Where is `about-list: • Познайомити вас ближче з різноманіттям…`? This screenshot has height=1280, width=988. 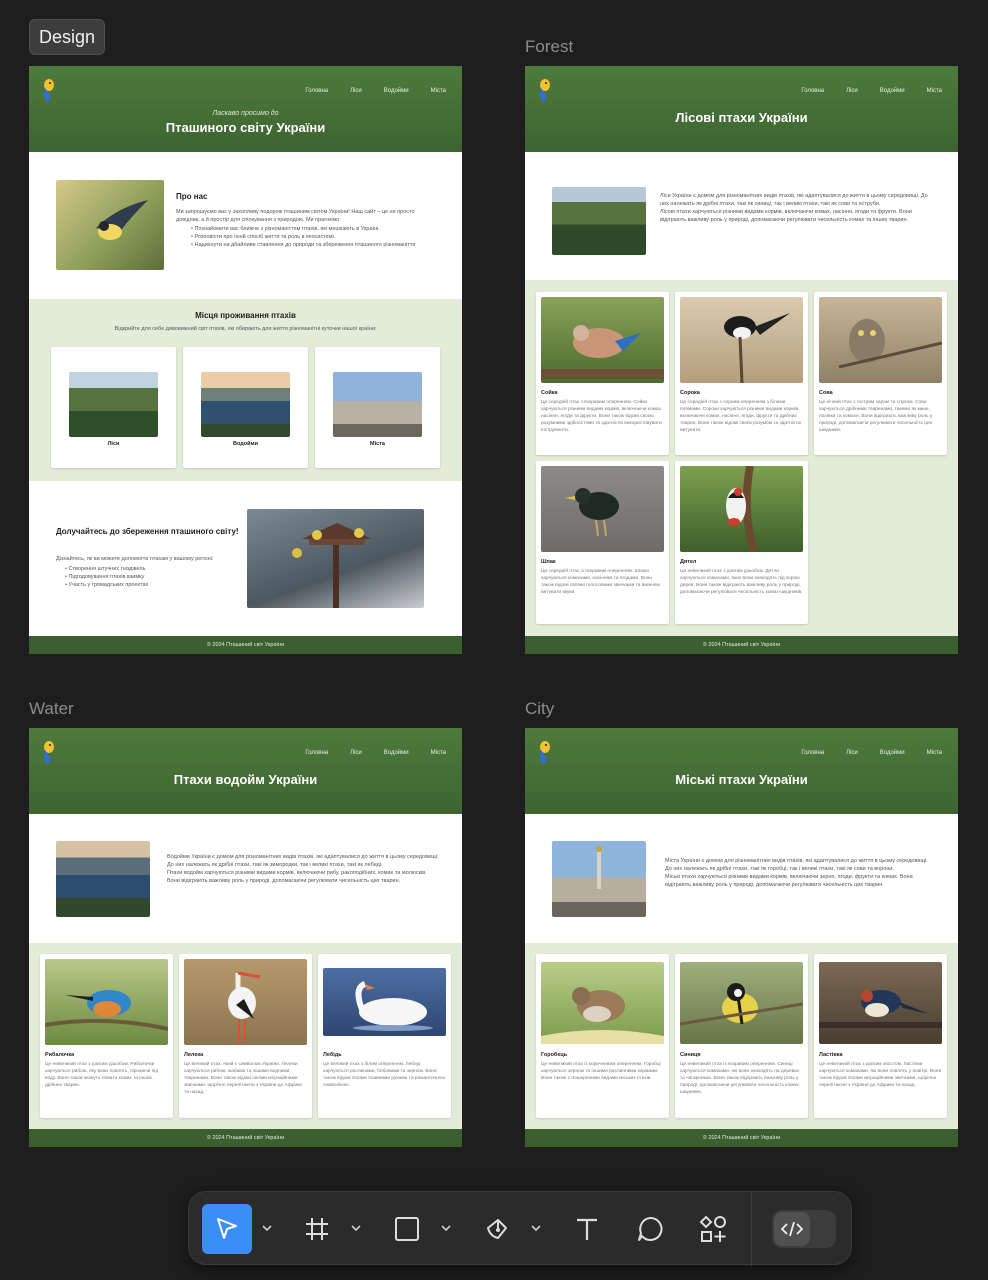
about-list: • Познайомити вас ближче з різноманіттям… is located at coordinates (311, 238).